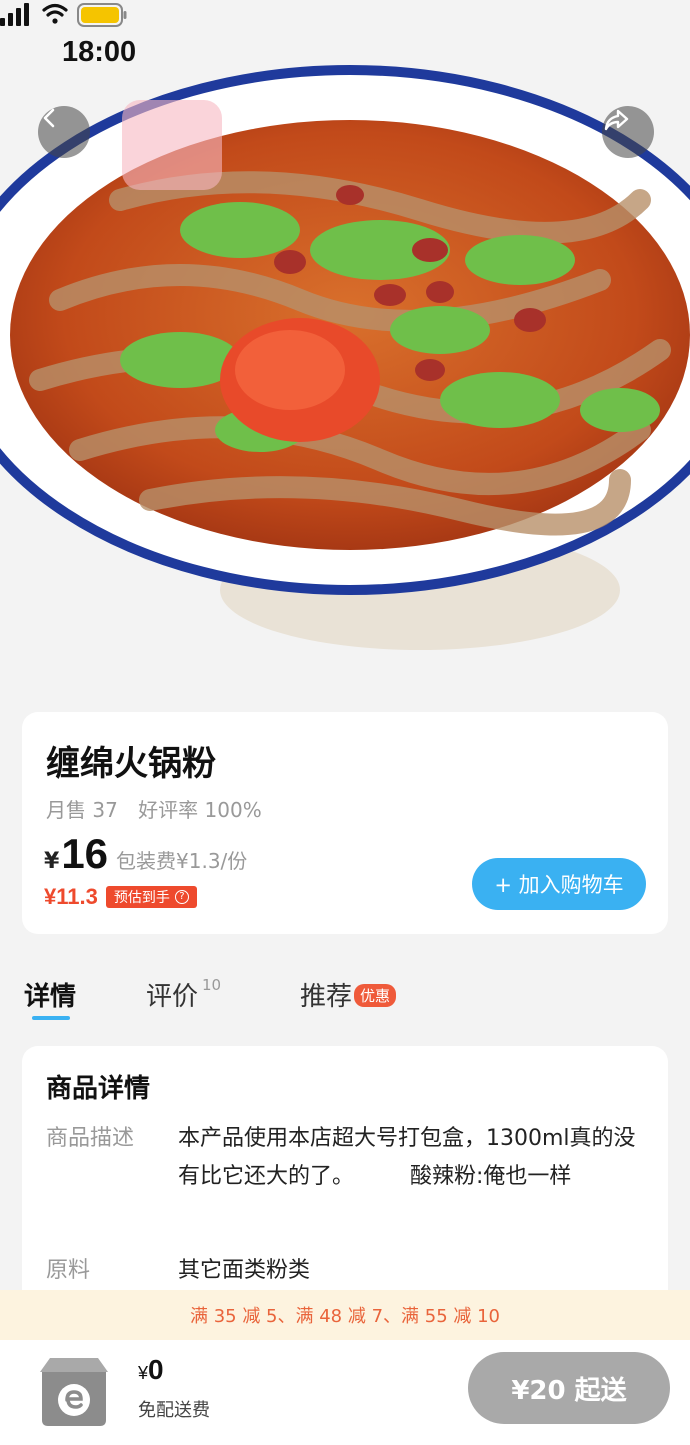  I want to click on packaging-fee: 包装费¥1.3/份, so click(182, 861).